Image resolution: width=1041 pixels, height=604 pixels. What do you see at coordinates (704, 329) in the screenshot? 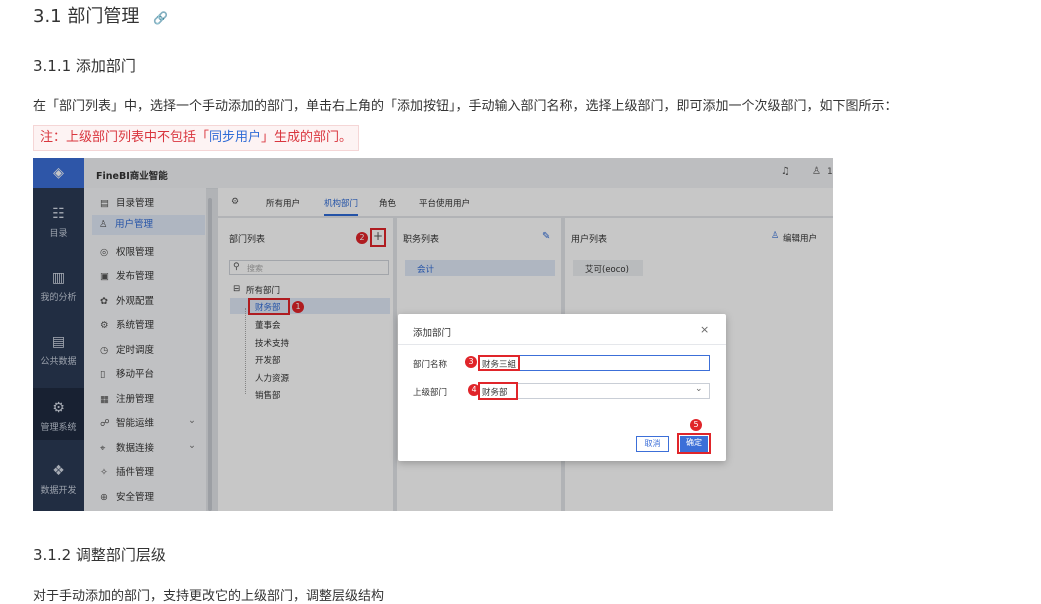
I see `close-icon: ×` at bounding box center [704, 329].